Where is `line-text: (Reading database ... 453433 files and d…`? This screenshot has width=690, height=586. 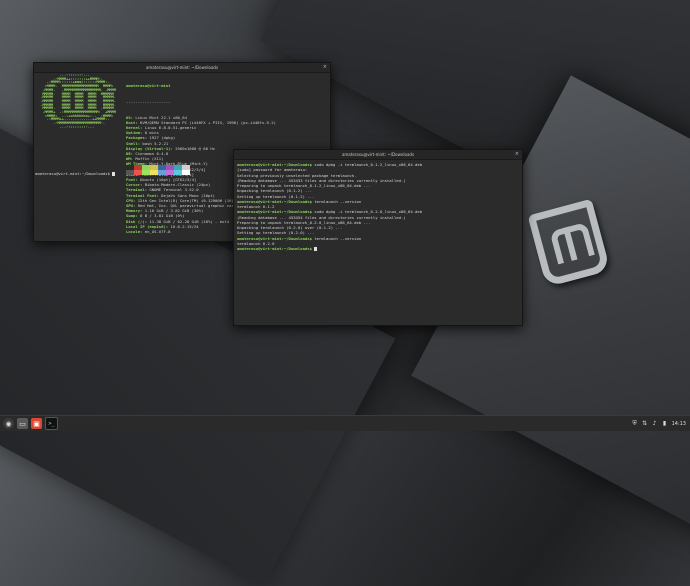 line-text: (Reading database ... 453433 files and d… is located at coordinates (321, 180).